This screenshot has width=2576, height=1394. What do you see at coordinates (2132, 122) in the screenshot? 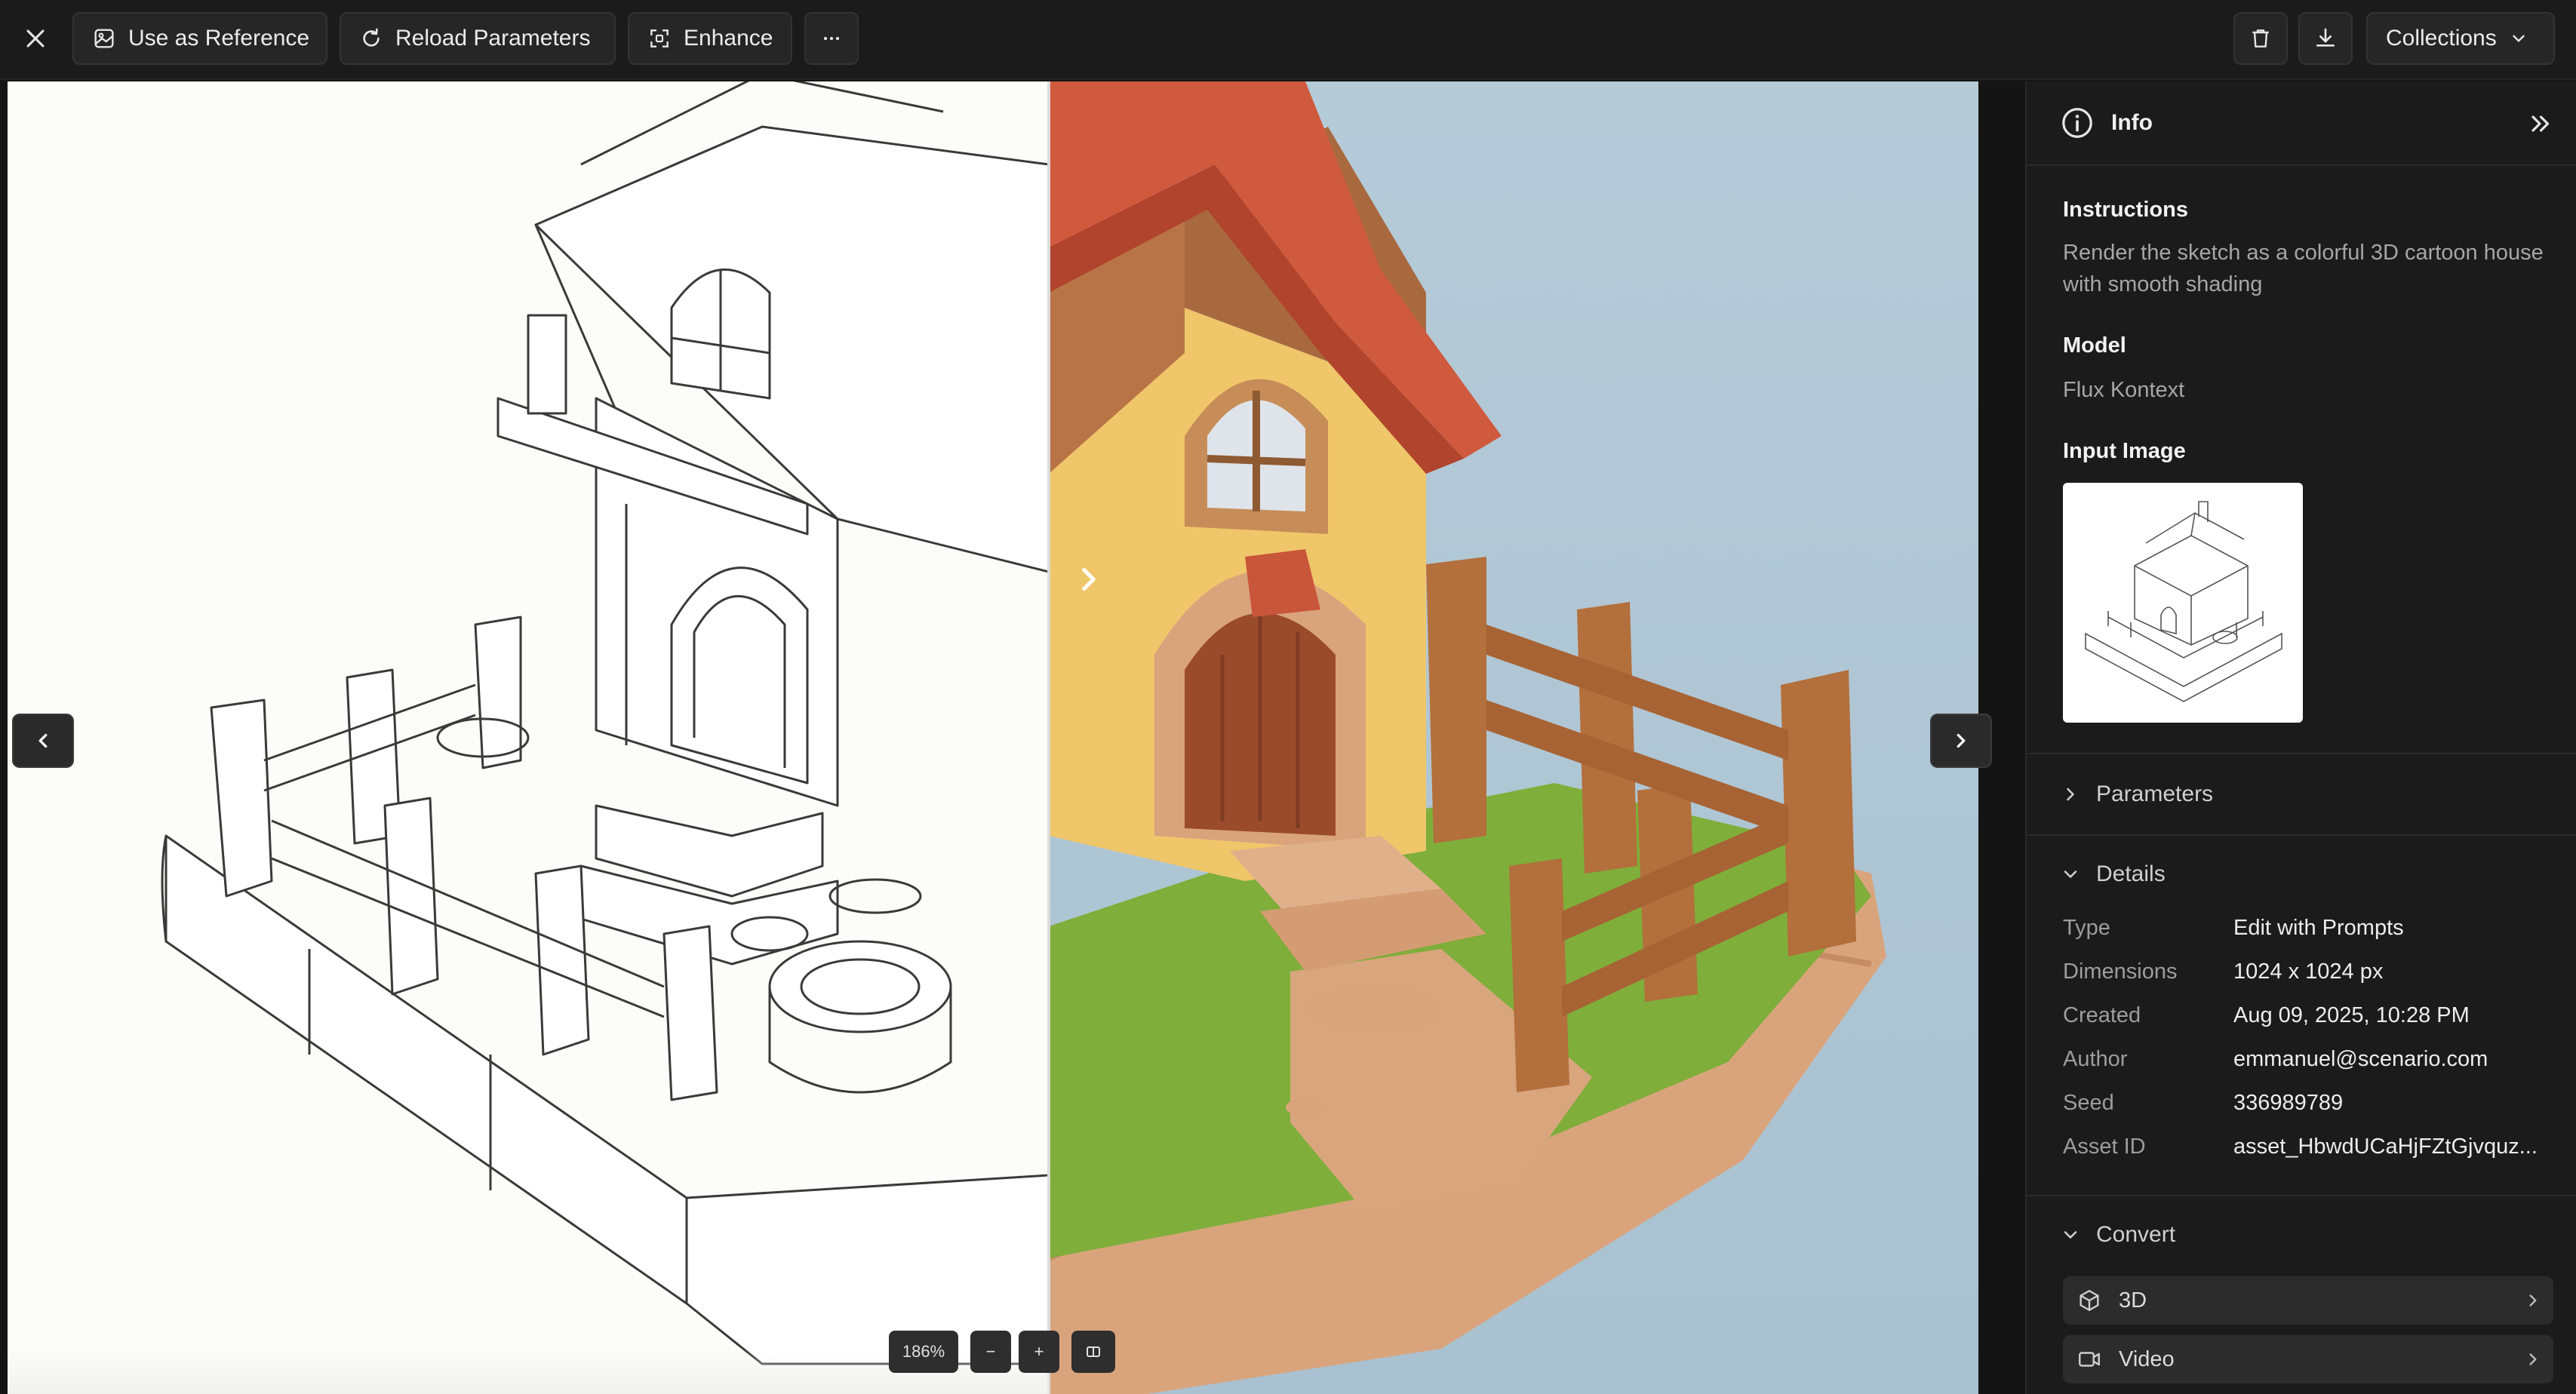
I see `info-panel-title: Info` at bounding box center [2132, 122].